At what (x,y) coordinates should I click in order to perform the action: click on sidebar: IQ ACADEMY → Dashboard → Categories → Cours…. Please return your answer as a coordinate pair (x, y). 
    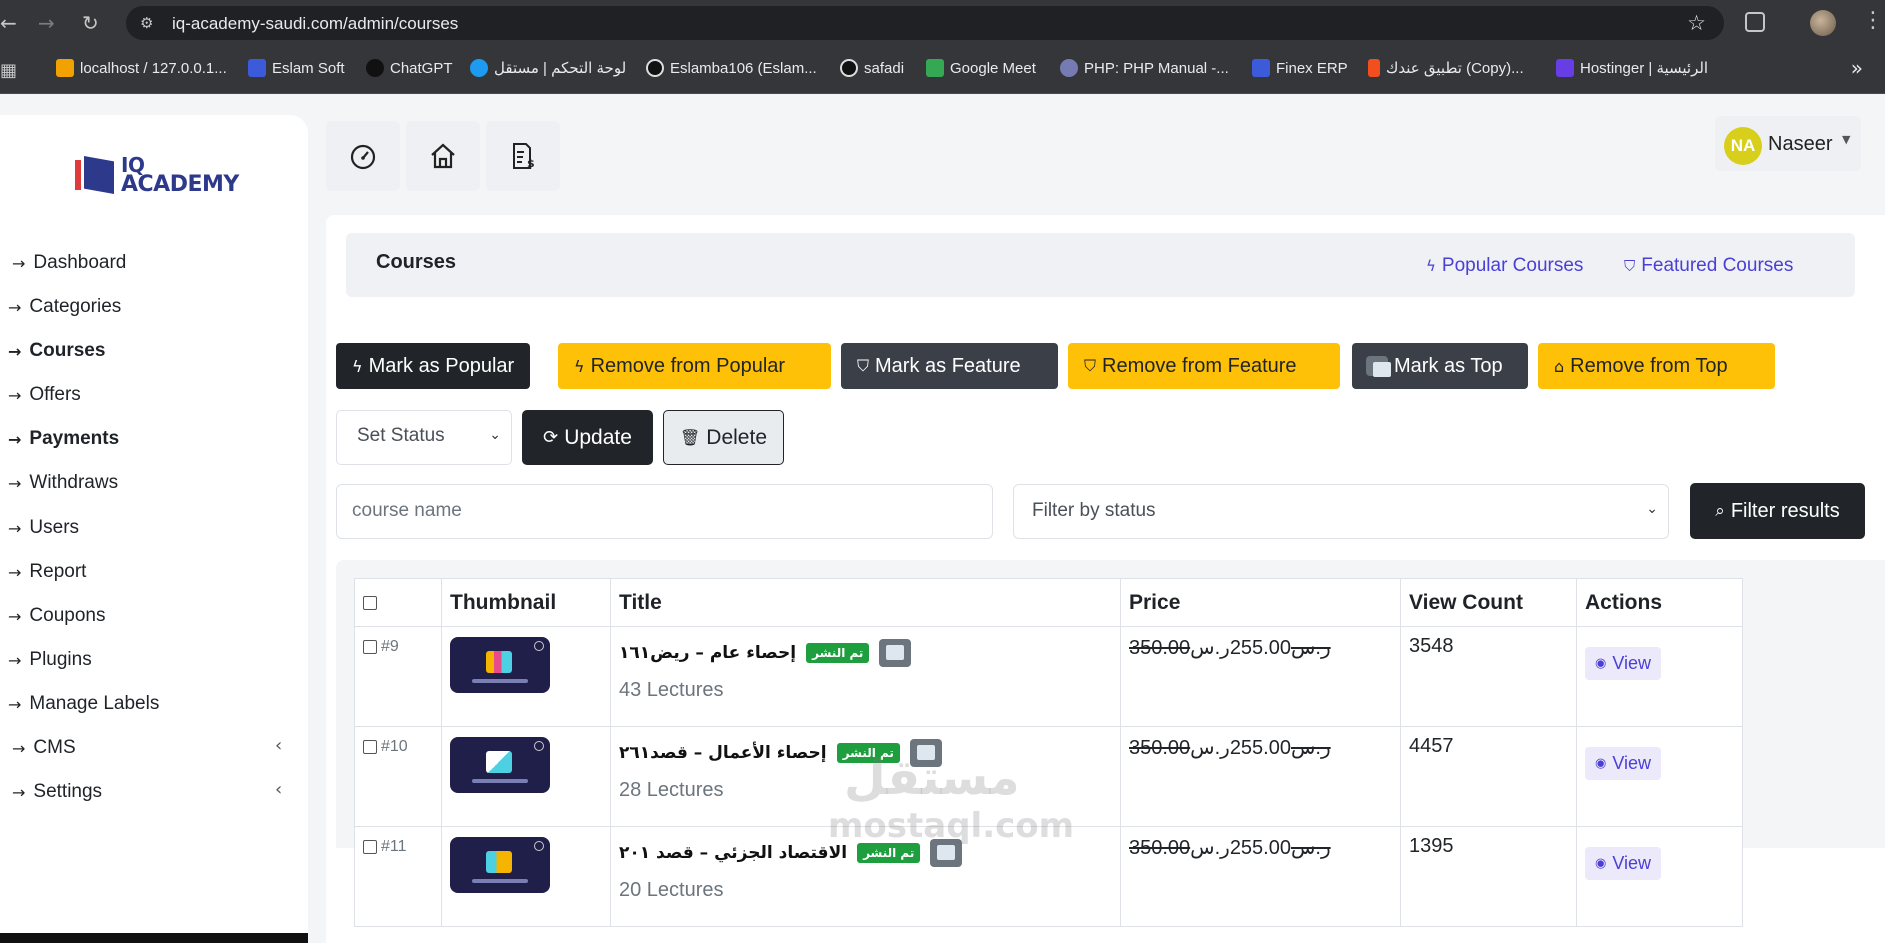
    Looking at the image, I should click on (154, 524).